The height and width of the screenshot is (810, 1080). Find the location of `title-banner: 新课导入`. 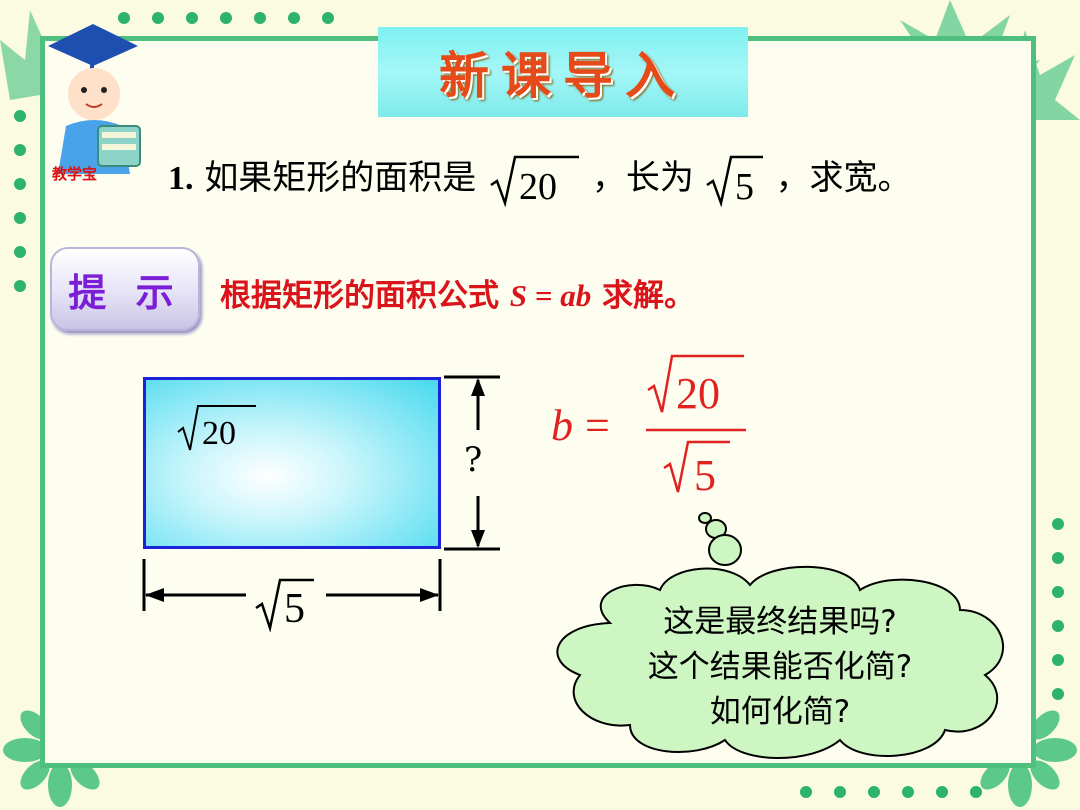

title-banner: 新课导入 is located at coordinates (563, 72).